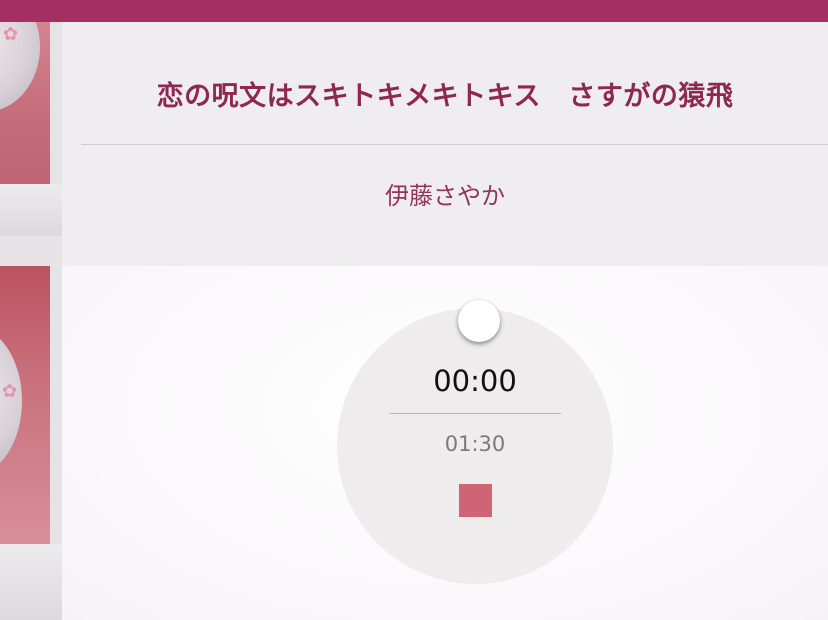  I want to click on total-time: 01:30, so click(475, 444).